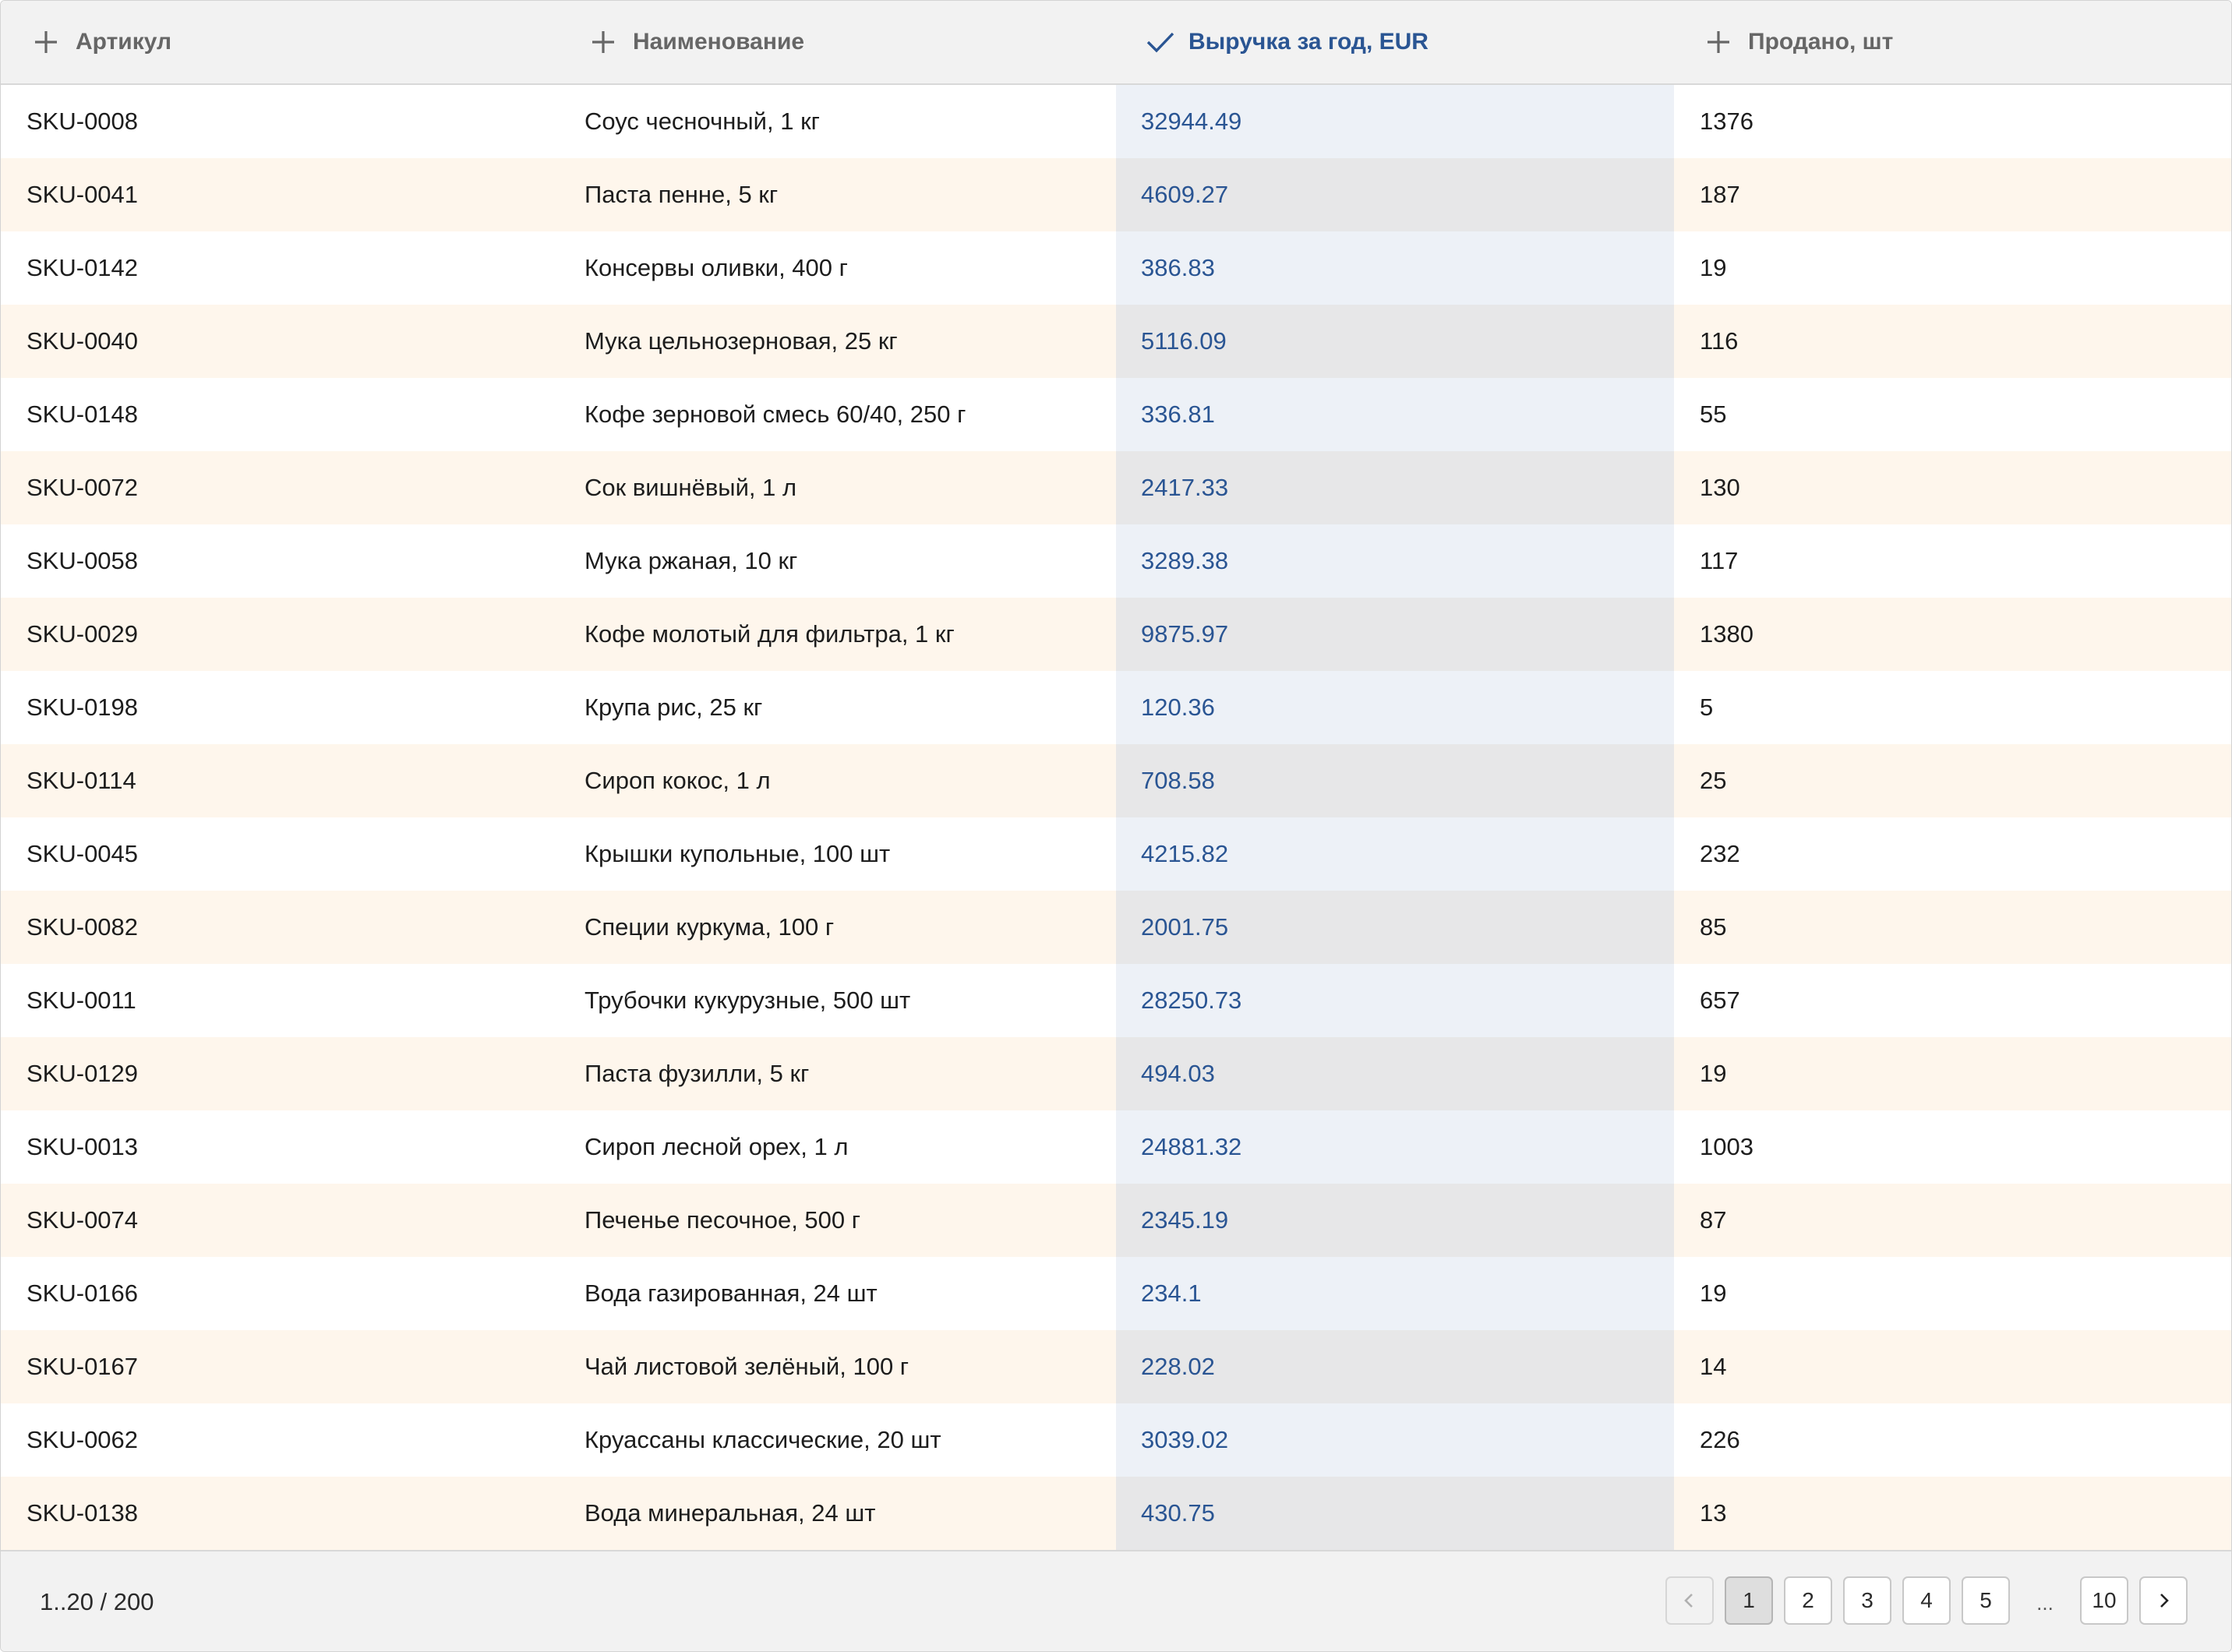 Image resolution: width=2232 pixels, height=1652 pixels. What do you see at coordinates (1395, 1001) in the screenshot?
I see `revenue-cell: 28250.73` at bounding box center [1395, 1001].